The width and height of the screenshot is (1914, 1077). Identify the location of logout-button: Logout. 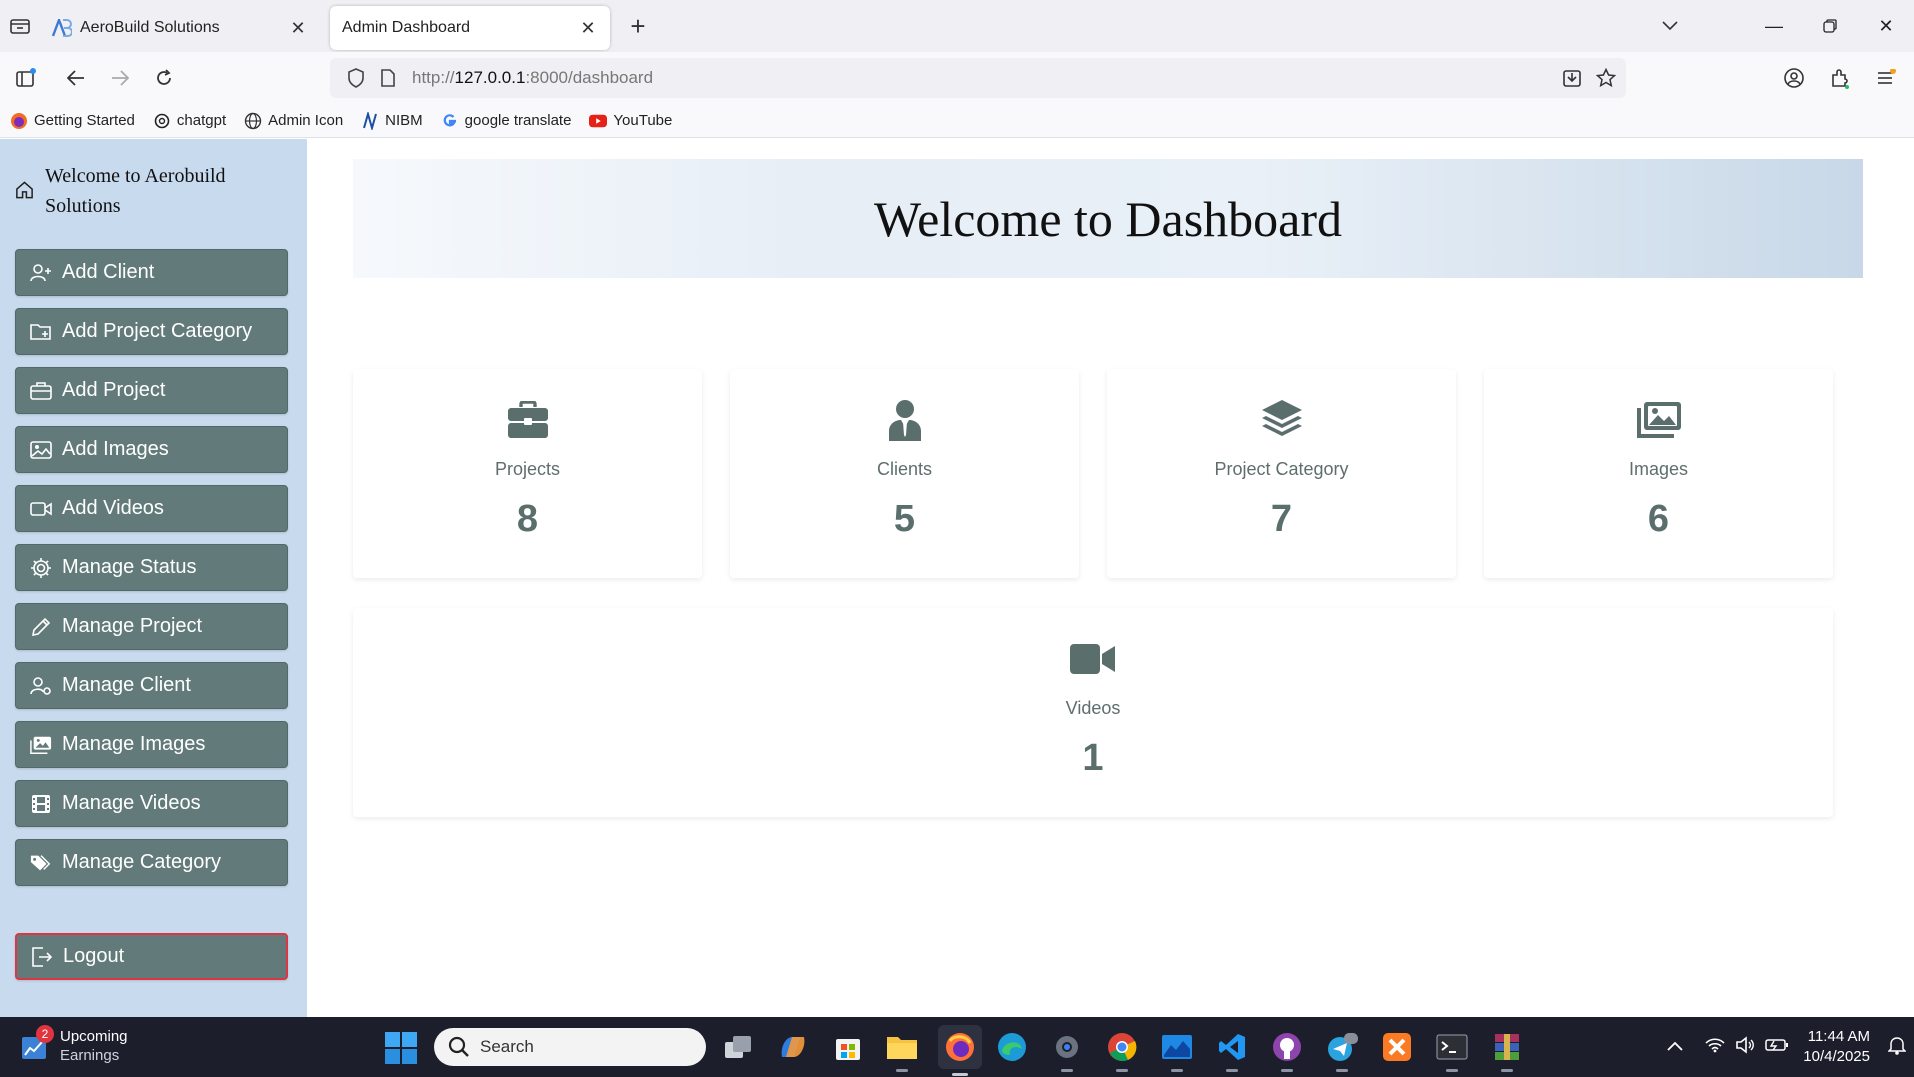
(151, 956).